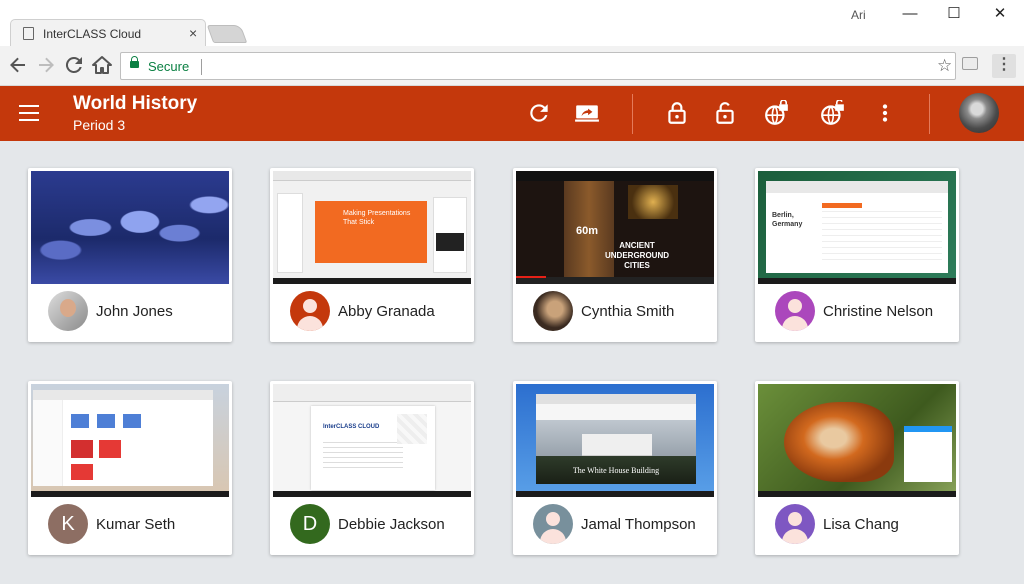 This screenshot has width=1024, height=584. I want to click on reload-icon, so click(74, 65).